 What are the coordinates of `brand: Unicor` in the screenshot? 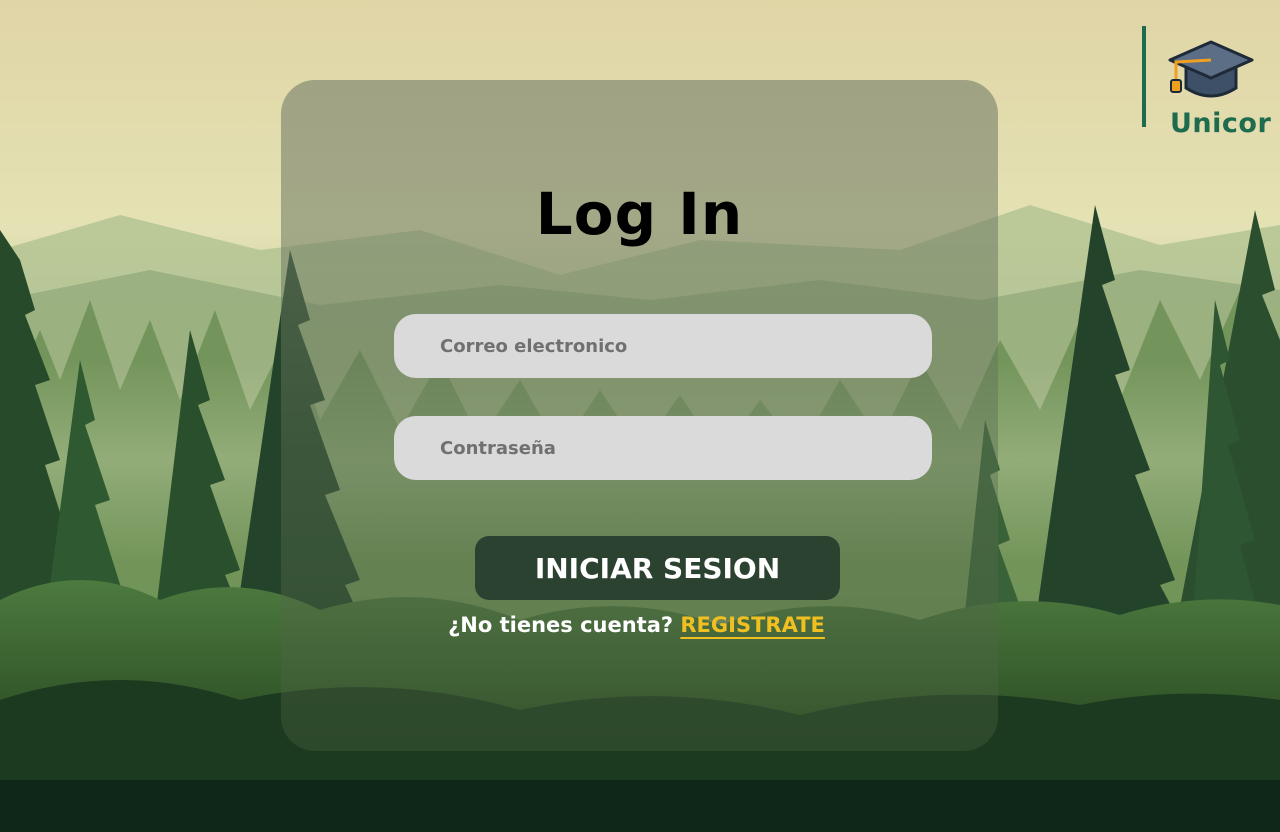 It's located at (1207, 86).